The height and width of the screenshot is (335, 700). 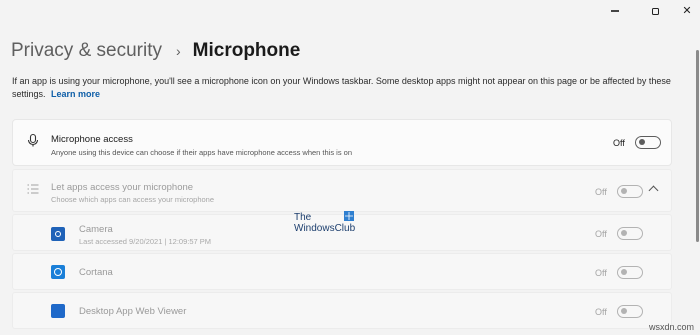 What do you see at coordinates (122, 187) in the screenshot?
I see `apps-access-title: Let apps access your microphone` at bounding box center [122, 187].